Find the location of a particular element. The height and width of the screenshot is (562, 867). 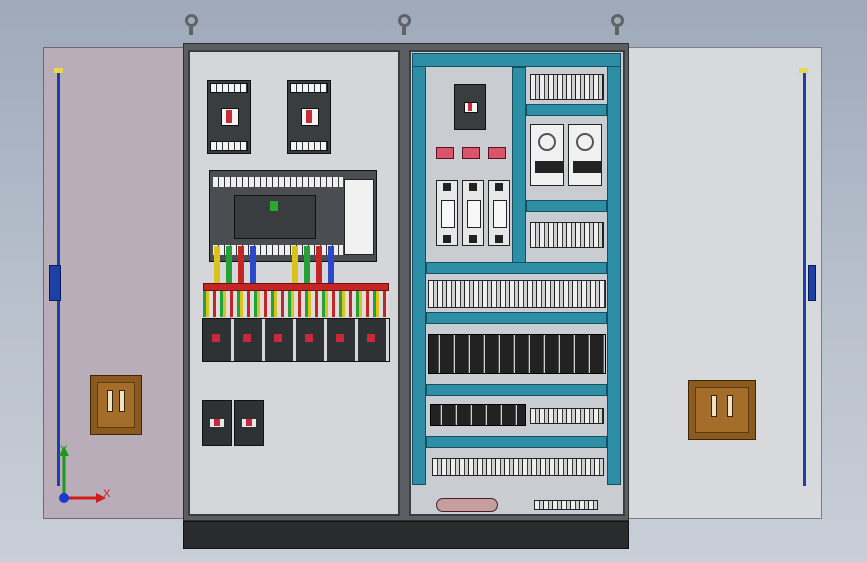

branch-wiring is located at coordinates (296, 304).